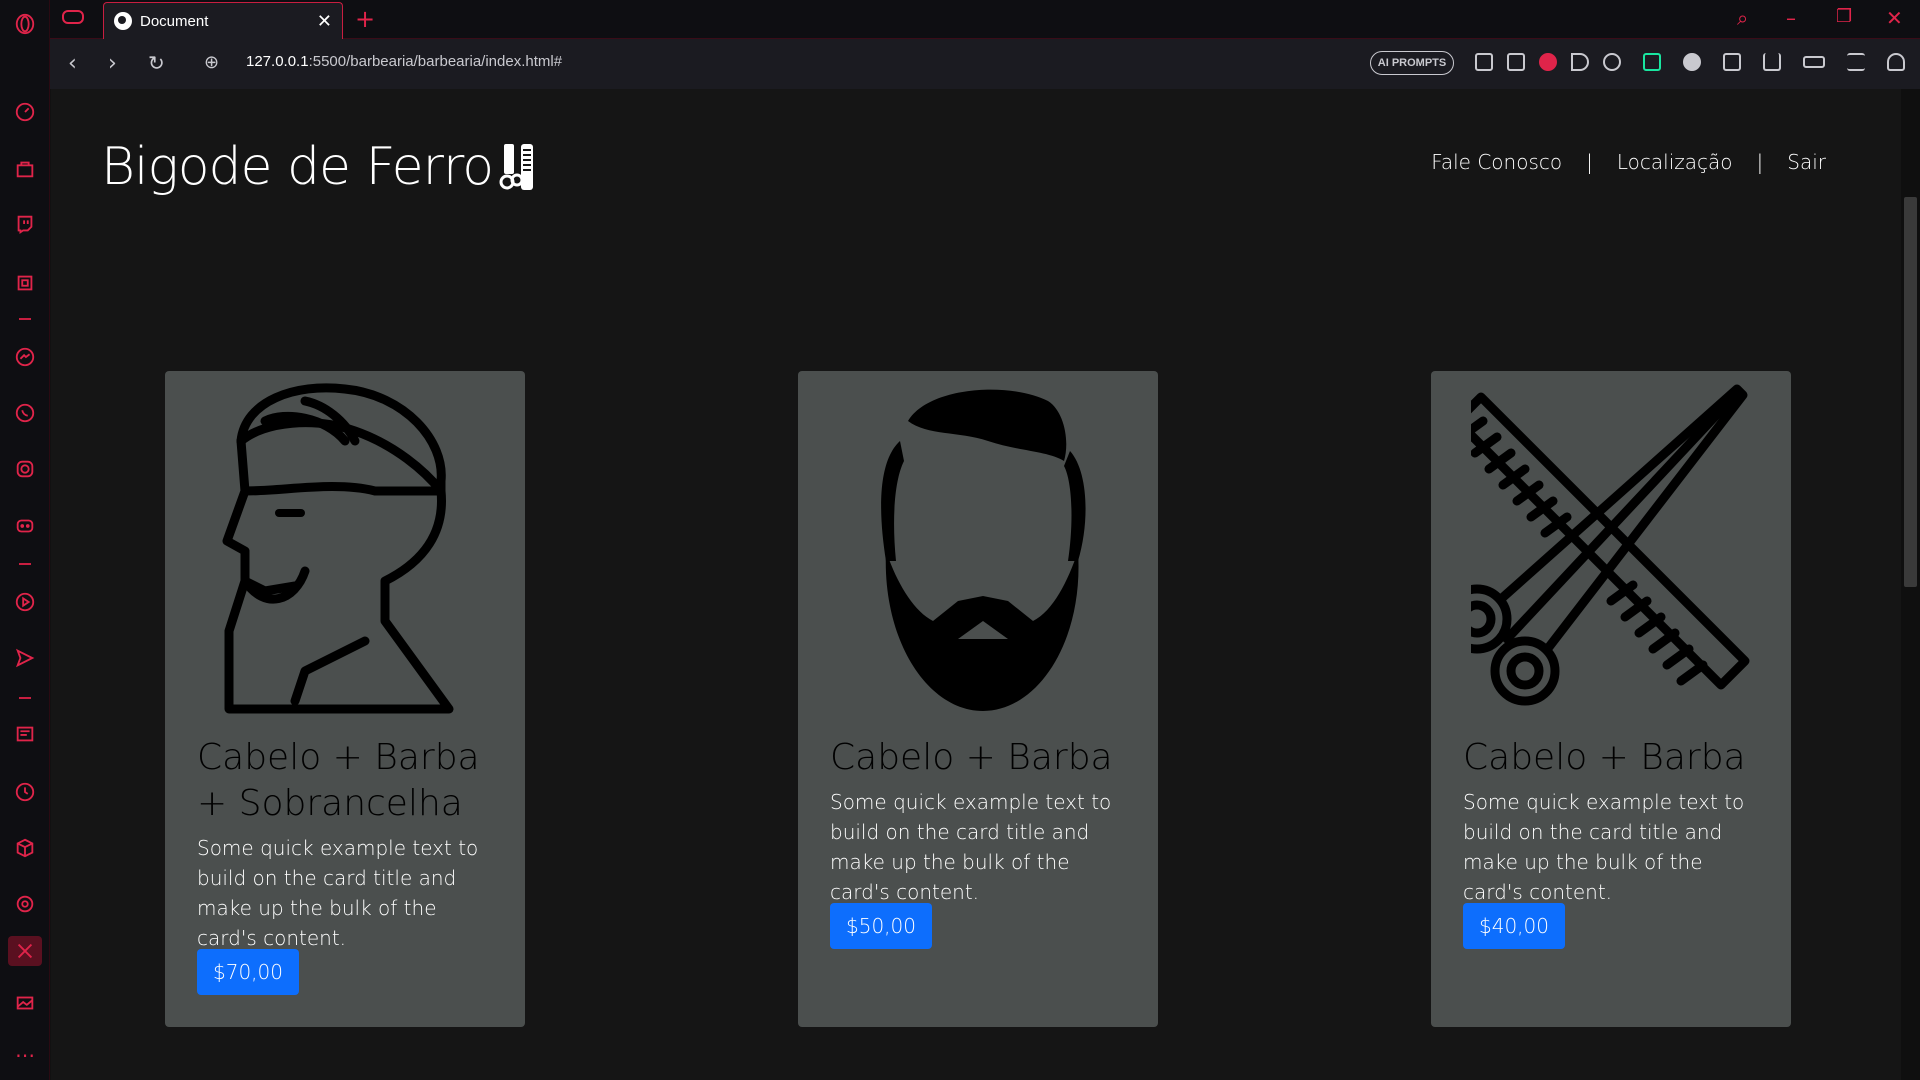 The width and height of the screenshot is (1920, 1080). Describe the element at coordinates (73, 17) in the screenshot. I see `gamepad-icon` at that location.